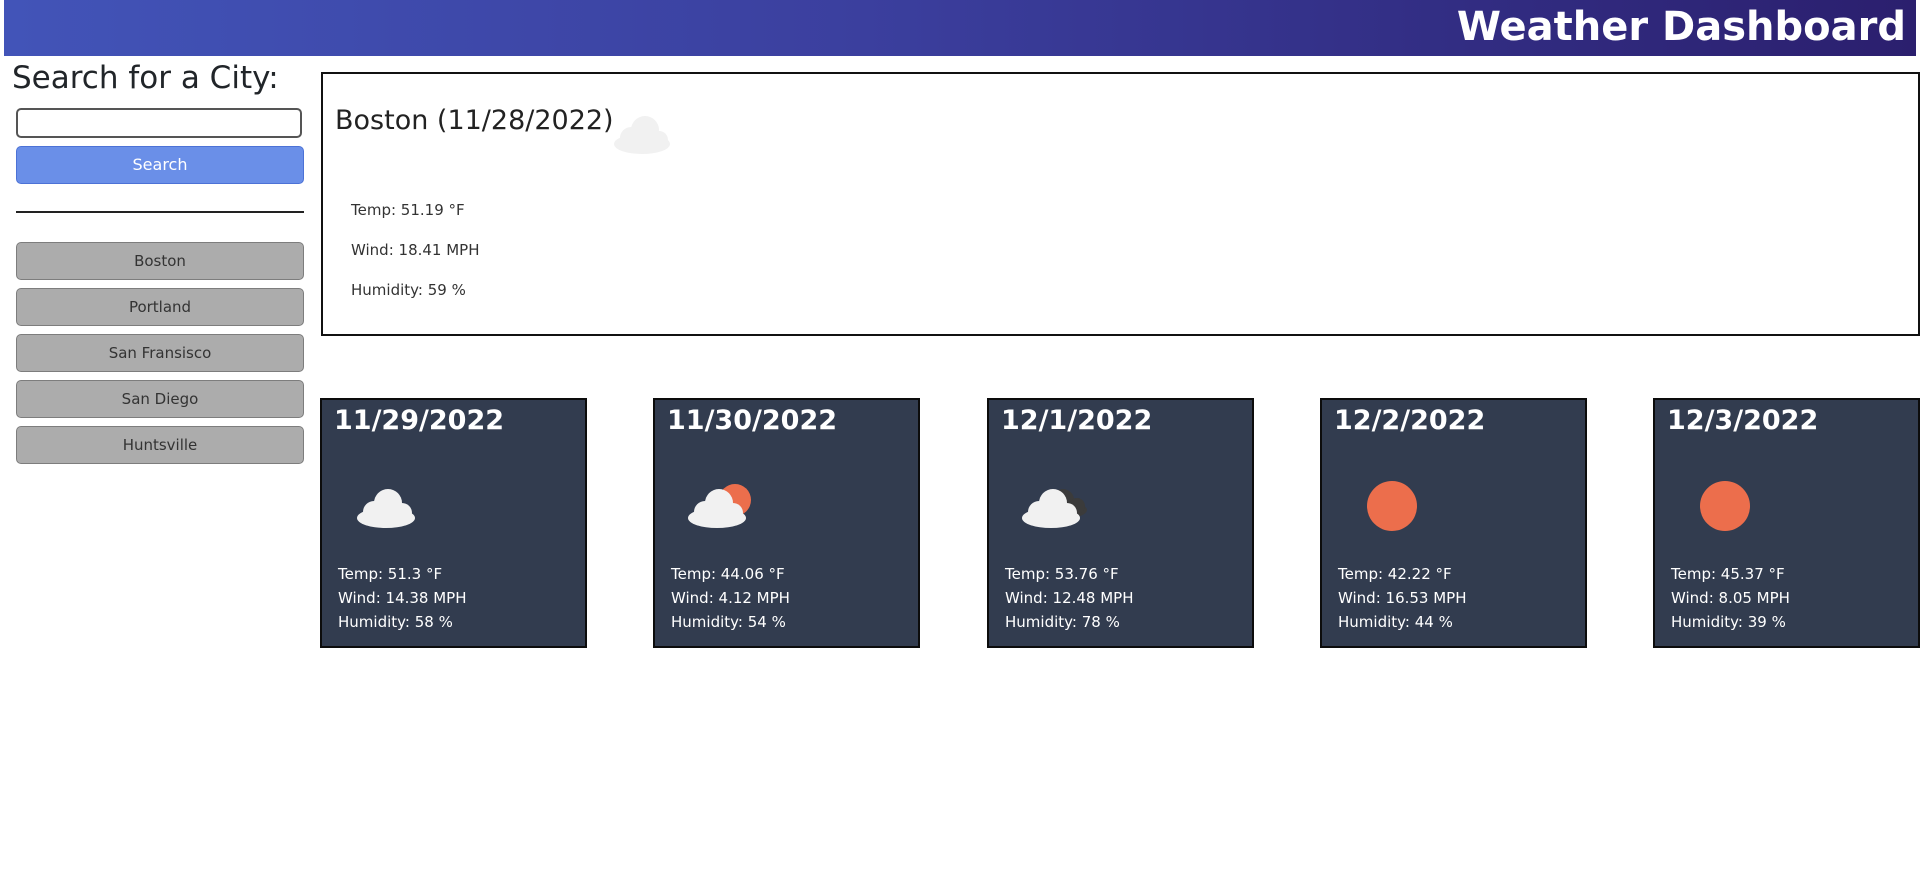 This screenshot has width=1920, height=880. Describe the element at coordinates (728, 574) in the screenshot. I see `forecast-temp: Temp: 44.06 °F` at that location.